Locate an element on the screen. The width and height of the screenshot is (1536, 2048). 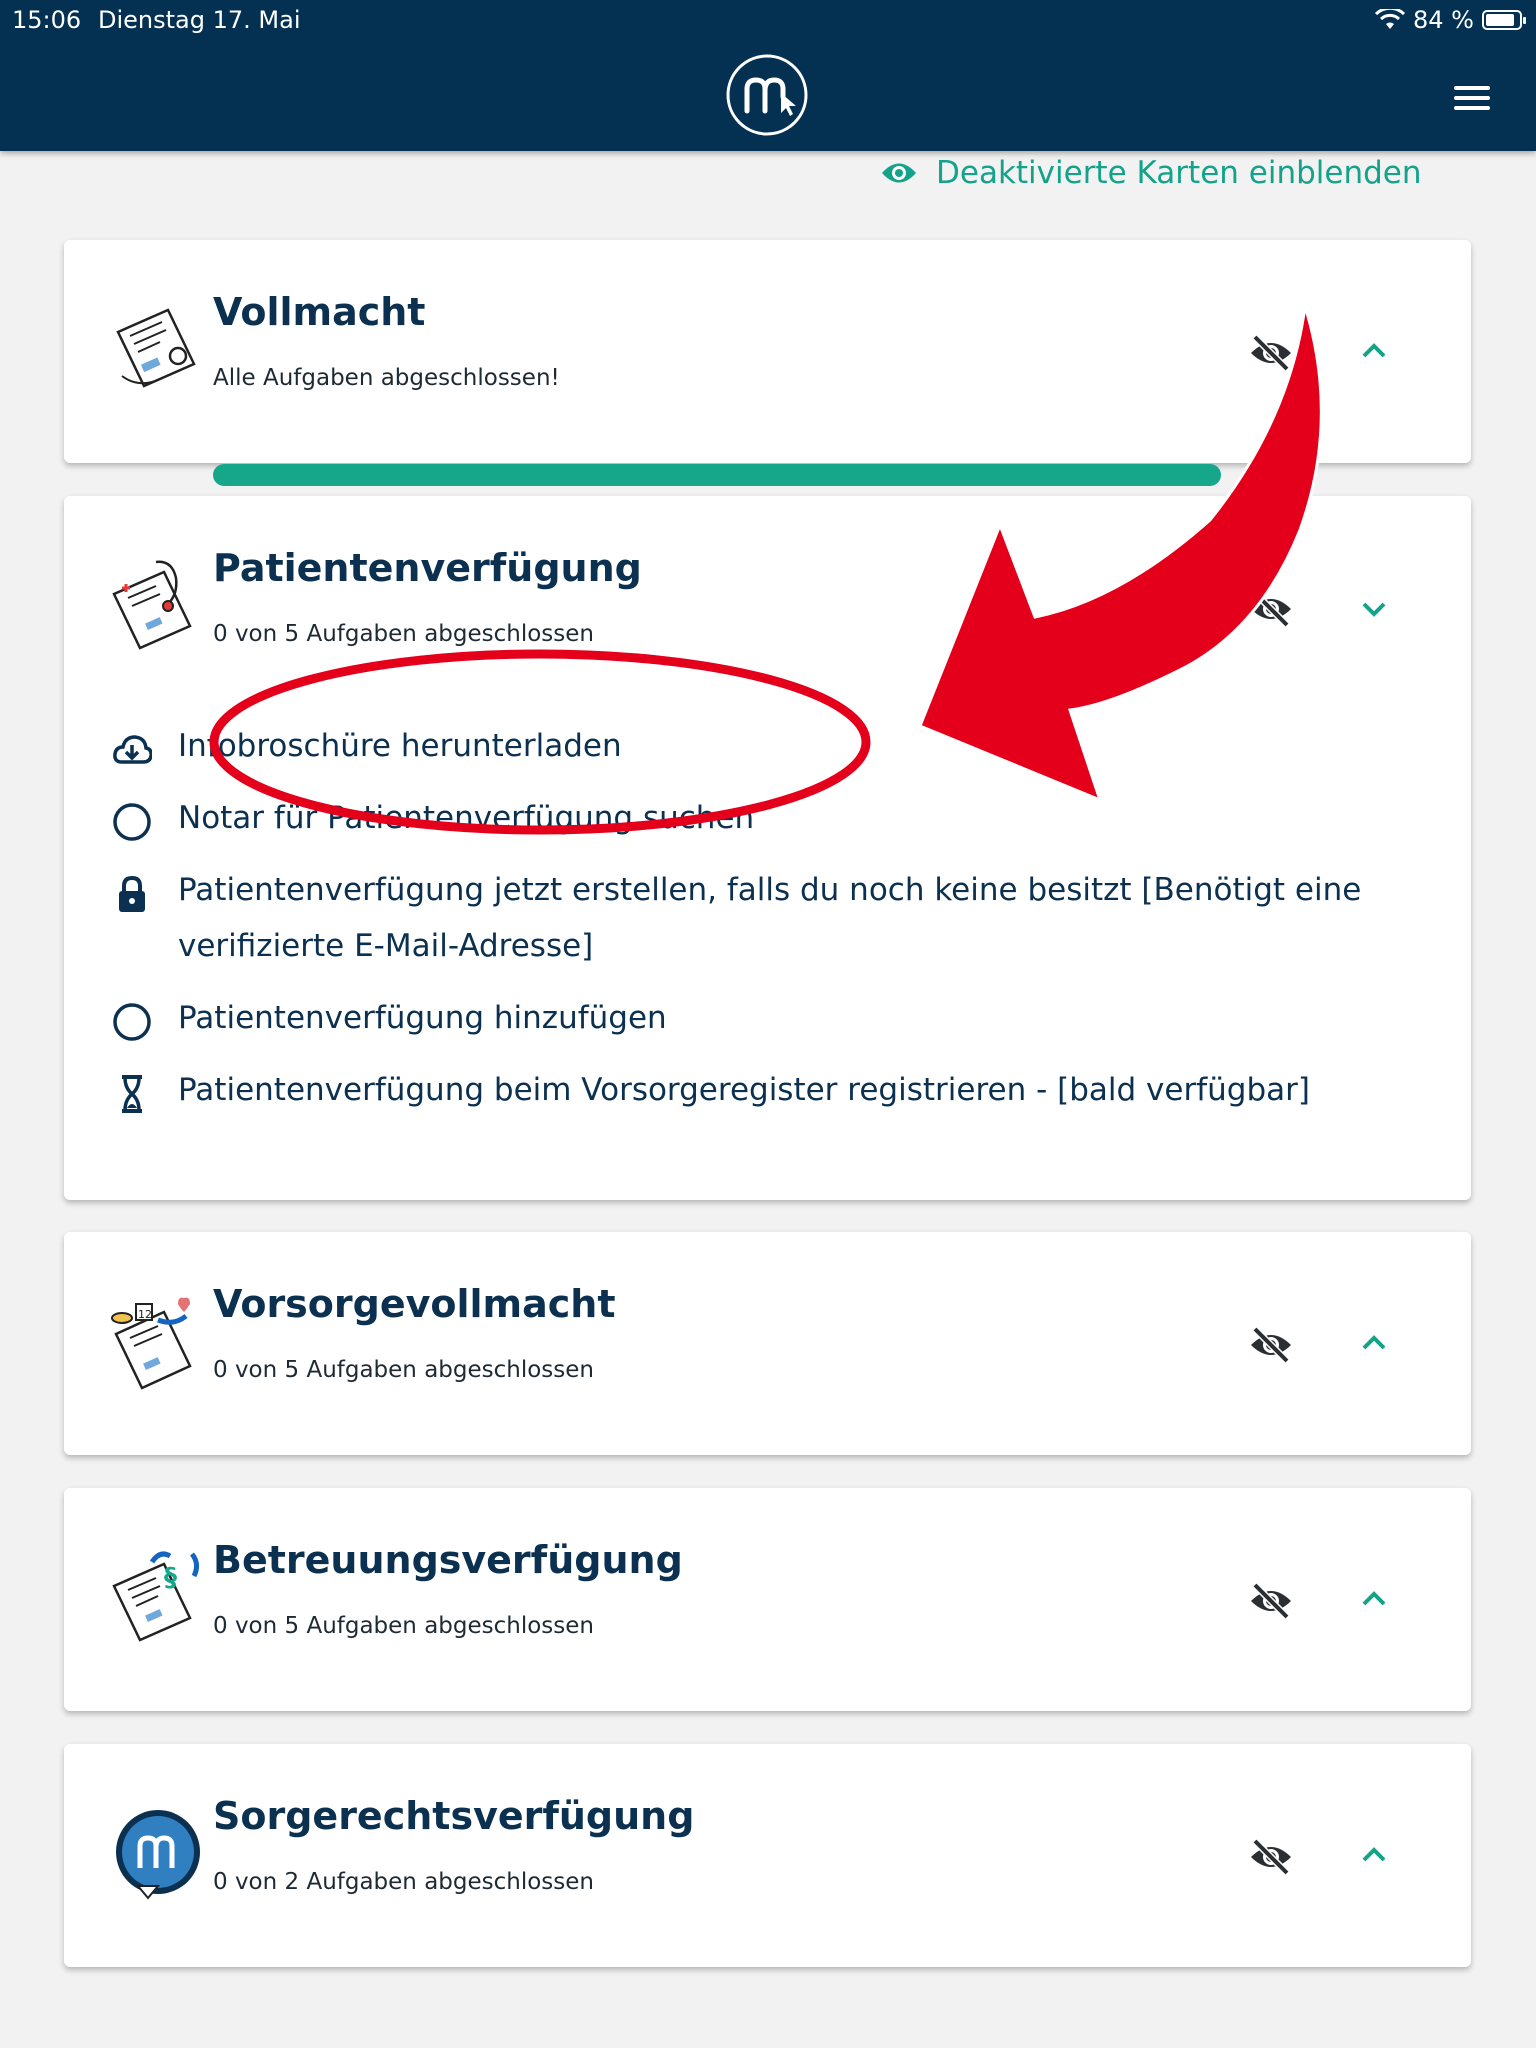
card-title: Sorgerechtsverfügung is located at coordinates (454, 1816).